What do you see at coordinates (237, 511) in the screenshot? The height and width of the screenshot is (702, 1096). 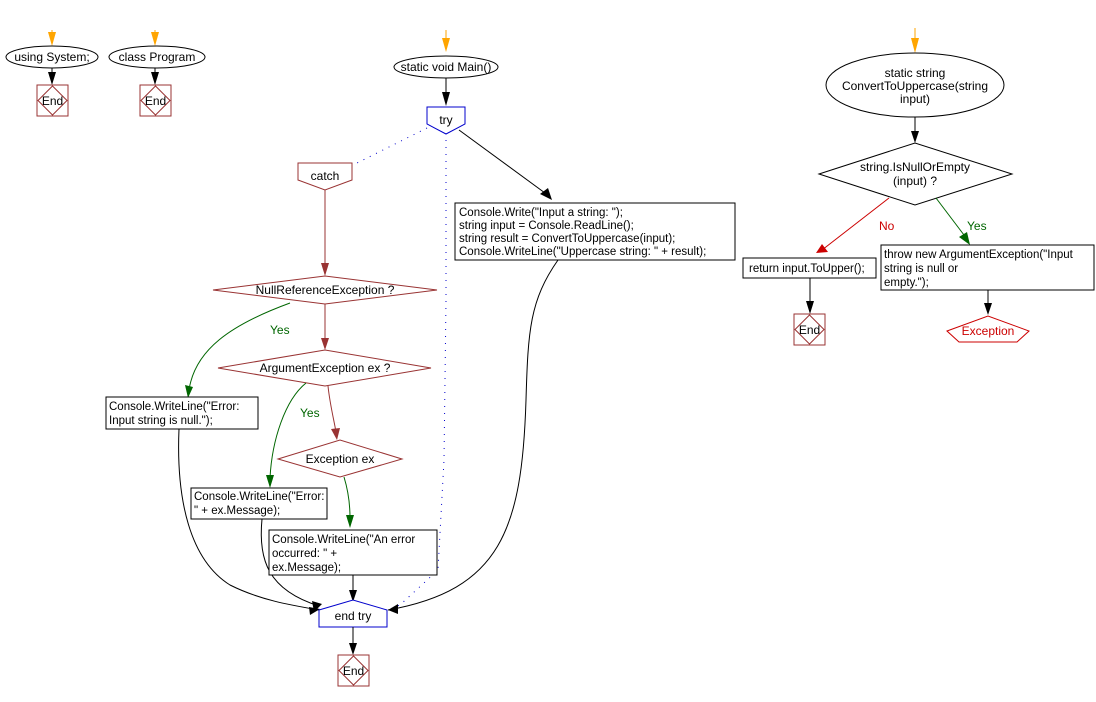 I see `arg-action-line: " + ex.Message);` at bounding box center [237, 511].